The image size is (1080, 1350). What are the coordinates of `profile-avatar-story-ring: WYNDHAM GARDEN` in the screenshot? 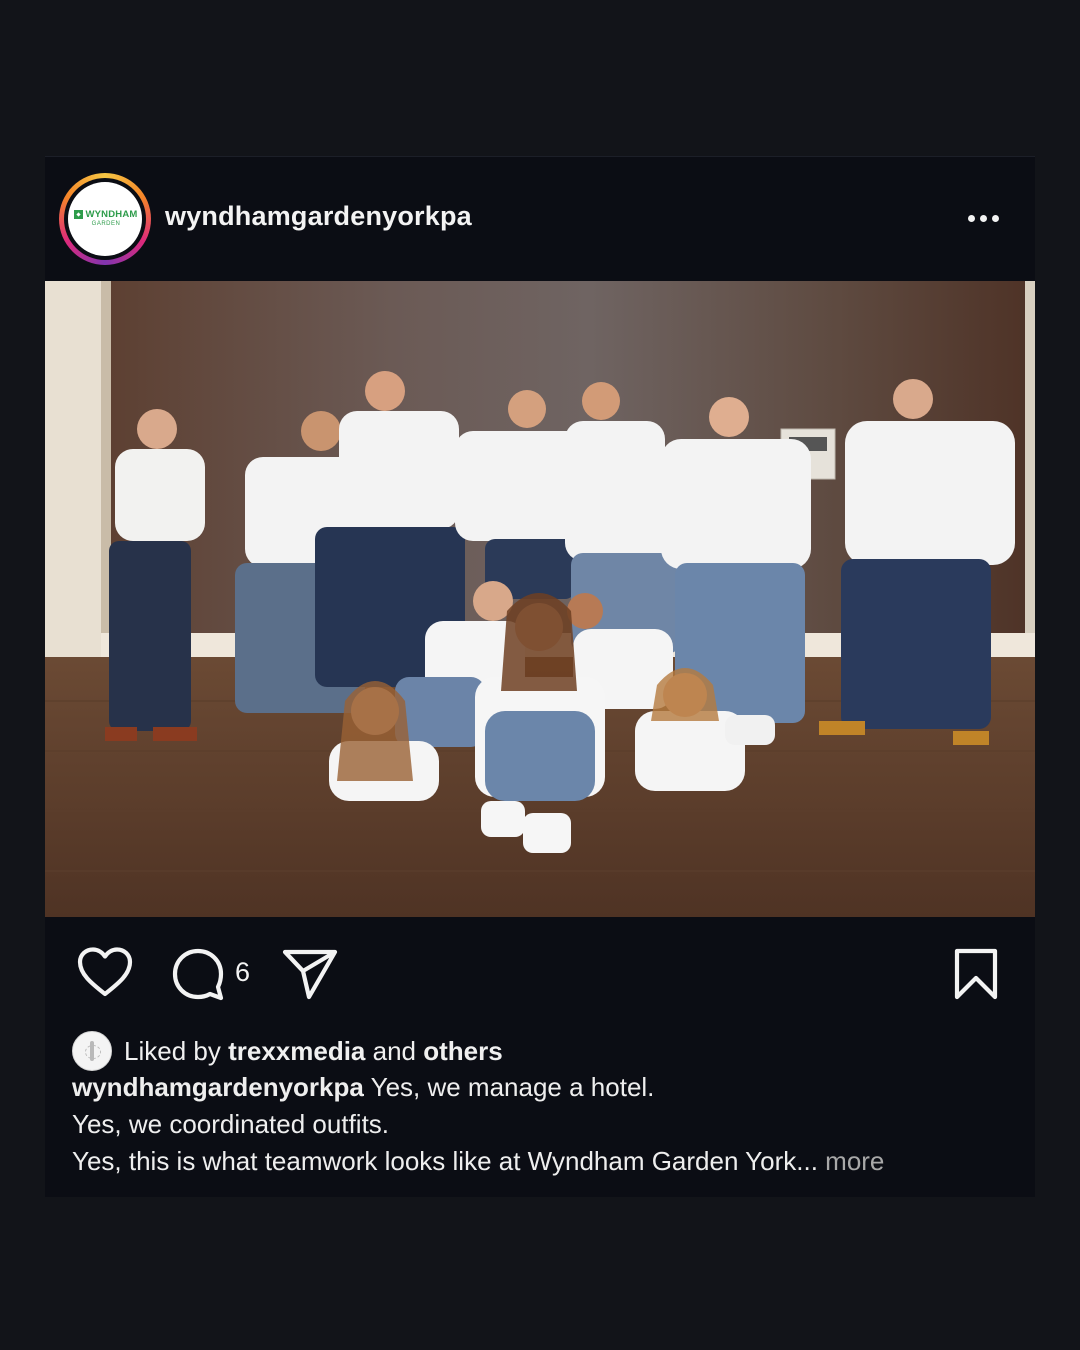 It's located at (105, 219).